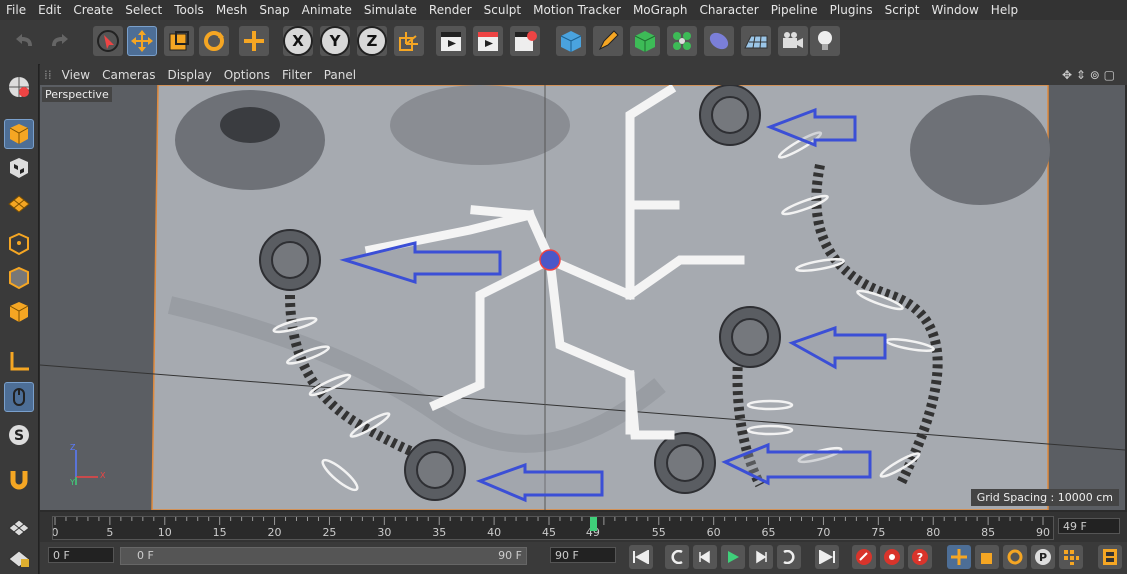 The image size is (1127, 574). Describe the element at coordinates (323, 556) in the screenshot. I see `frame-range-slider: 0 F 90 F` at that location.